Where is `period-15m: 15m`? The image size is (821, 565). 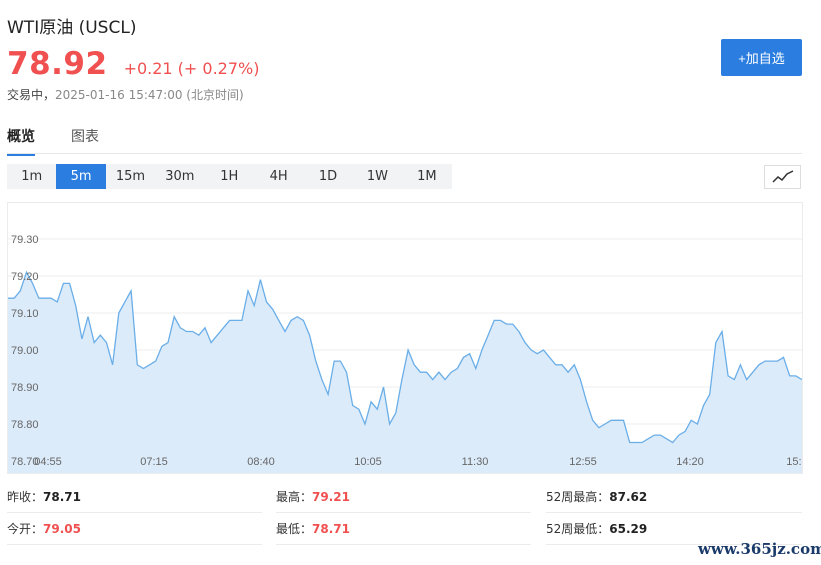 period-15m: 15m is located at coordinates (130, 176).